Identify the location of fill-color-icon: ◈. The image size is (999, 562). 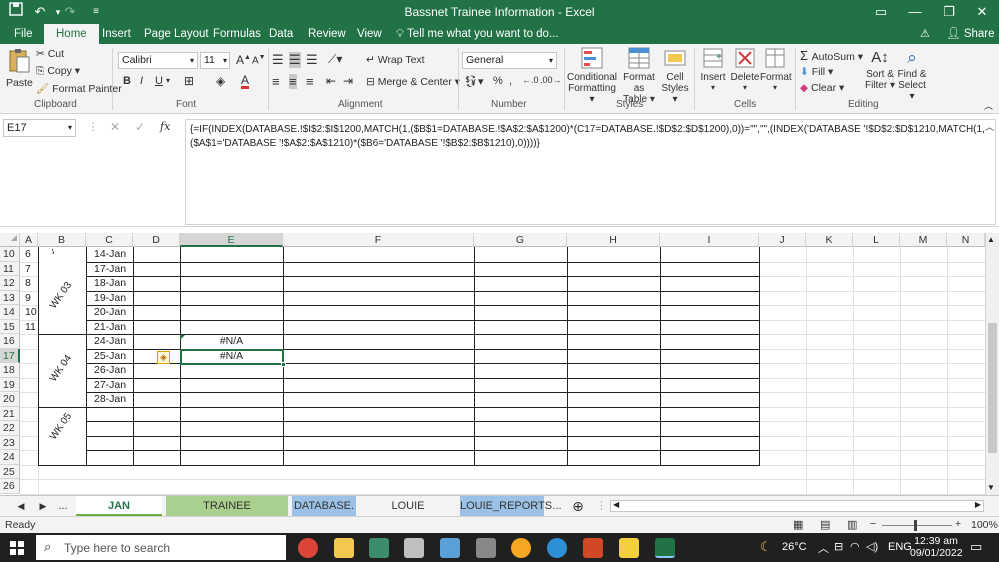
(220, 81).